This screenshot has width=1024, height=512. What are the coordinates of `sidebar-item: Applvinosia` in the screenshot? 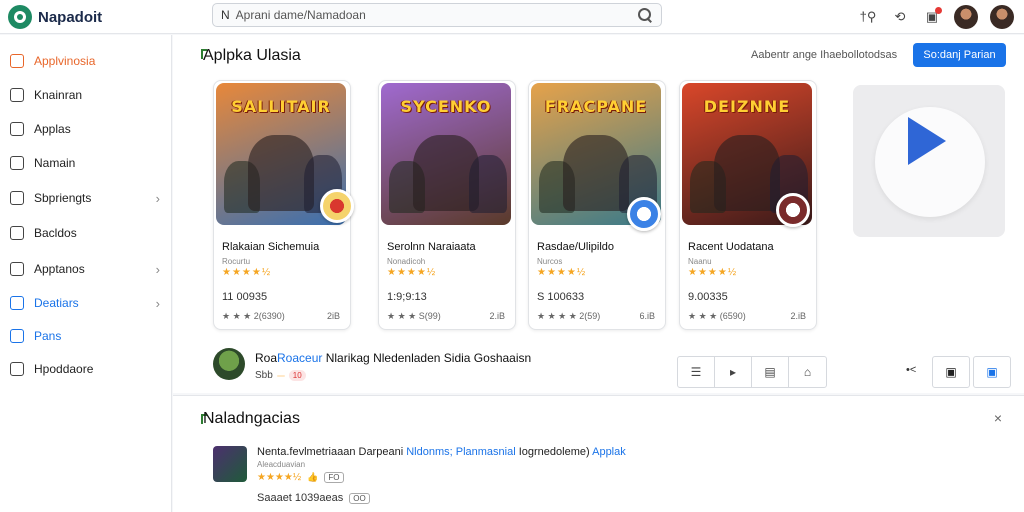 It's located at (86, 61).